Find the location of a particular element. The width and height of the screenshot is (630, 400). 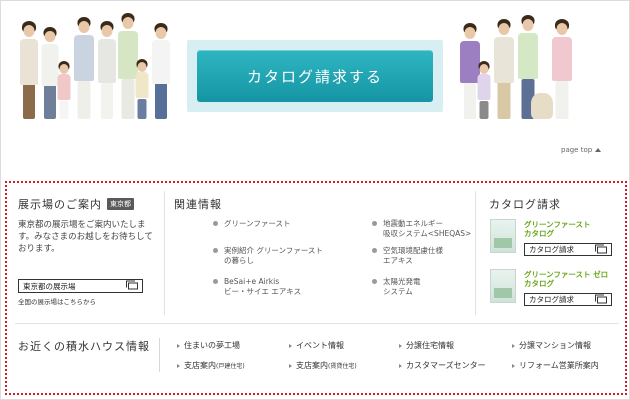

showroom-tokyo-button: 東京都の展示場 is located at coordinates (80, 286).